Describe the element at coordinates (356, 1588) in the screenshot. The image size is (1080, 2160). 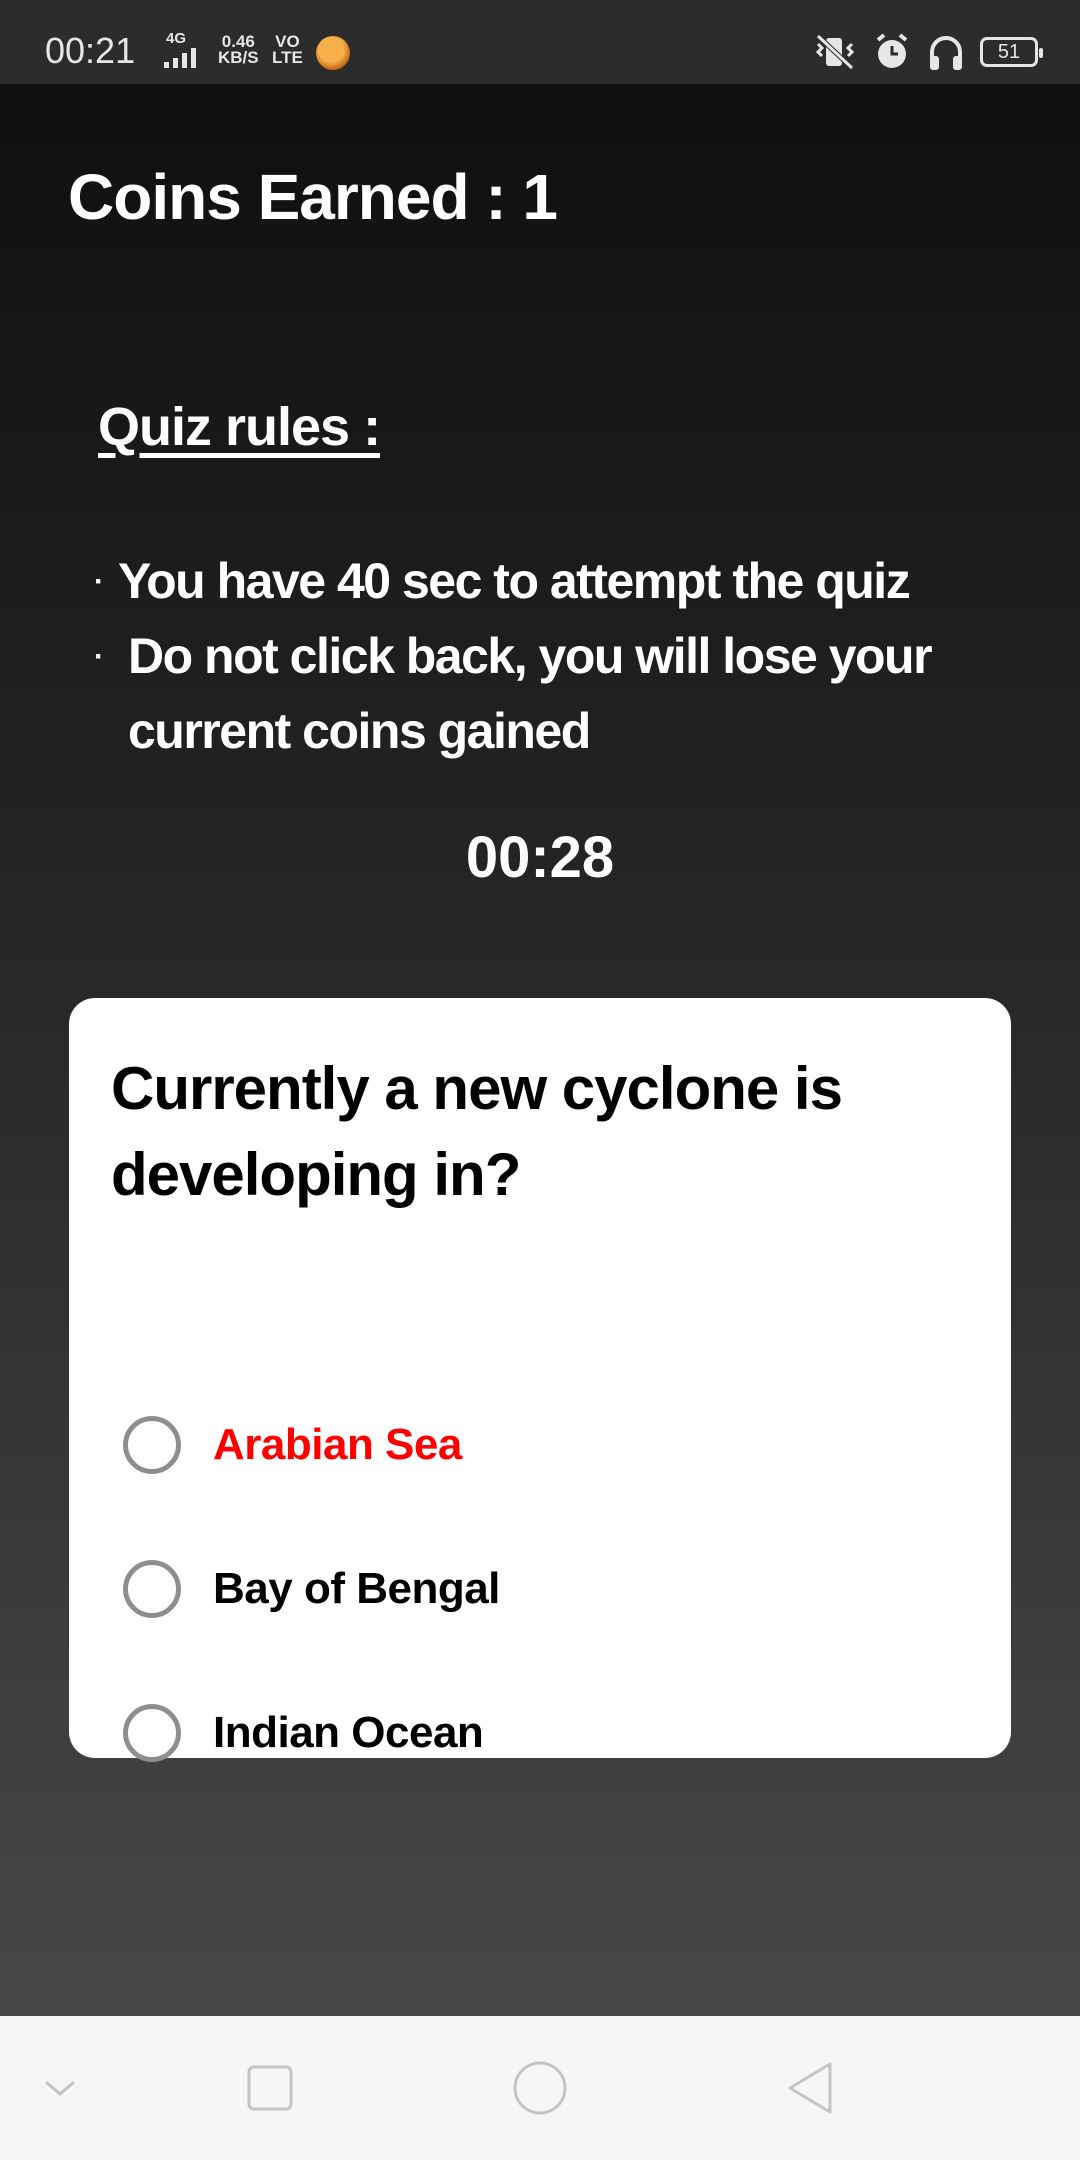
I see `option-label: Bay of Bengal` at that location.